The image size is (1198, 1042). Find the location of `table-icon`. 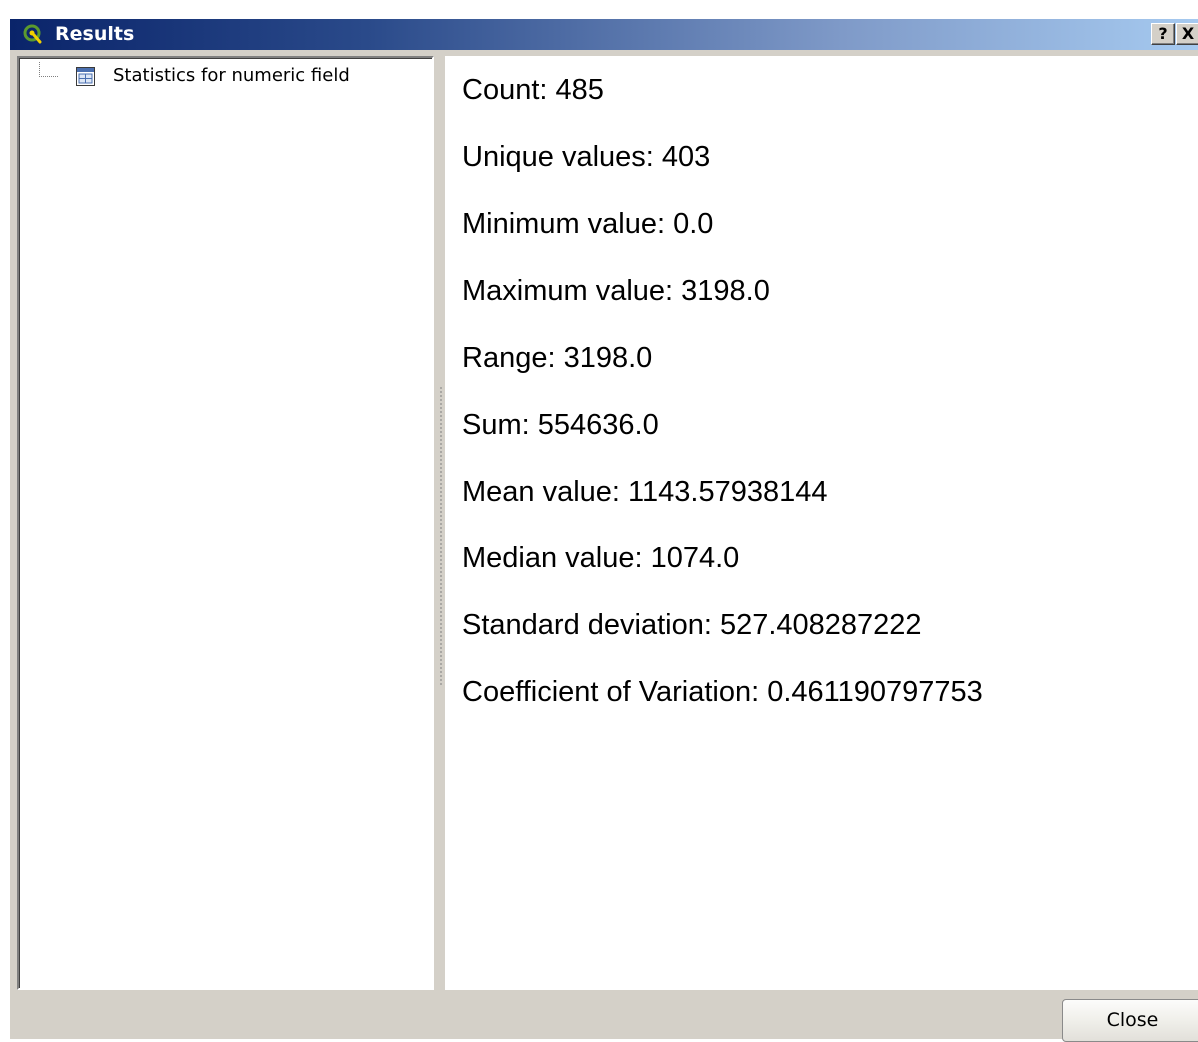

table-icon is located at coordinates (85, 76).